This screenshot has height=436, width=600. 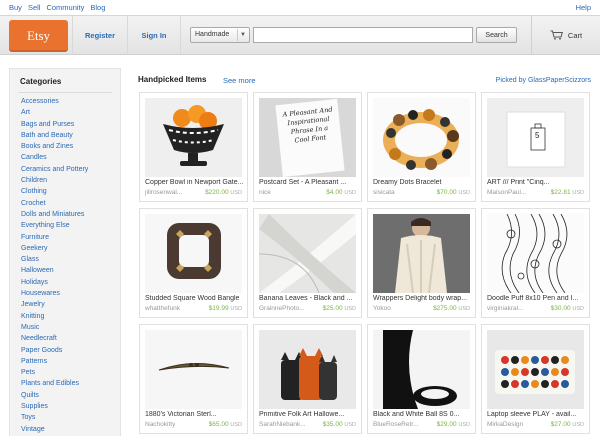 What do you see at coordinates (535, 253) in the screenshot?
I see `doodle-art-image` at bounding box center [535, 253].